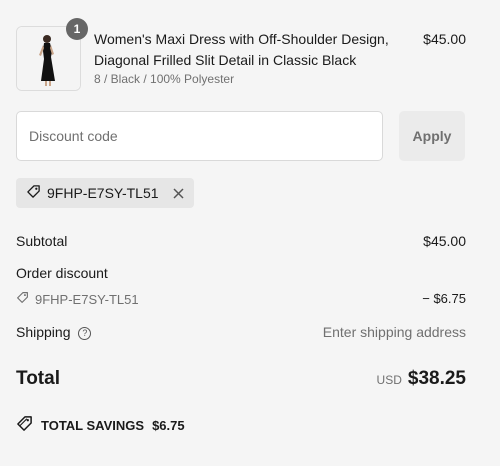 This screenshot has width=500, height=466. Describe the element at coordinates (93, 425) in the screenshot. I see `total-savings-label: TOTAL SAVINGS` at that location.